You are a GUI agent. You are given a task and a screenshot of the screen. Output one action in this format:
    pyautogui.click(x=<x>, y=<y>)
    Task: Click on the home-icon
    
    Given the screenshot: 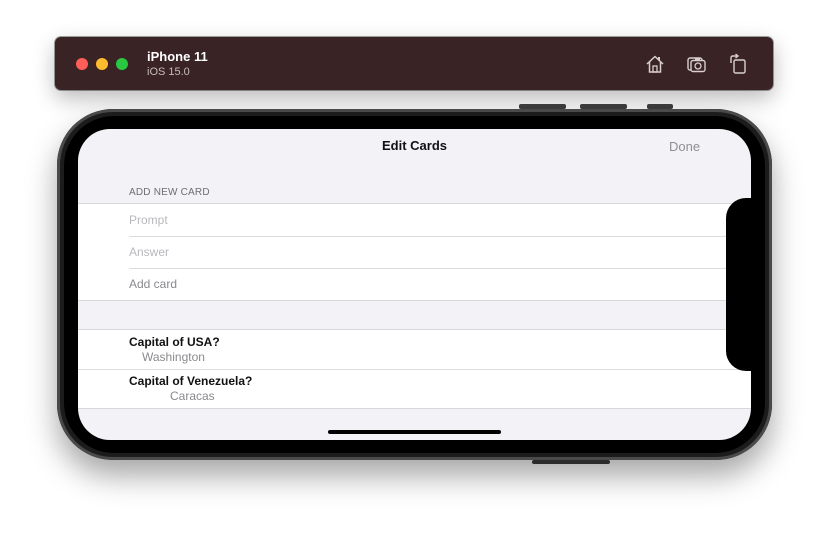 What is the action you would take?
    pyautogui.click(x=655, y=64)
    